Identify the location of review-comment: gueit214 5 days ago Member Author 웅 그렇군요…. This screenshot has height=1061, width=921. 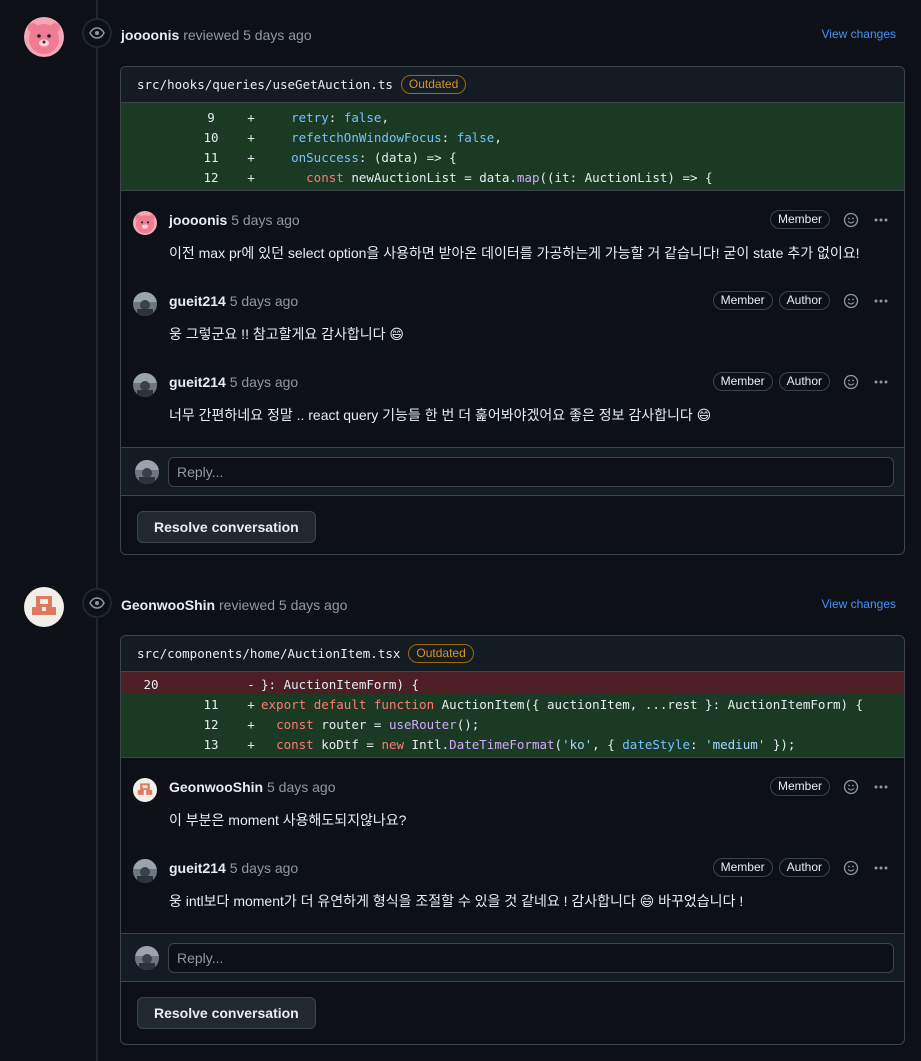
(512, 312).